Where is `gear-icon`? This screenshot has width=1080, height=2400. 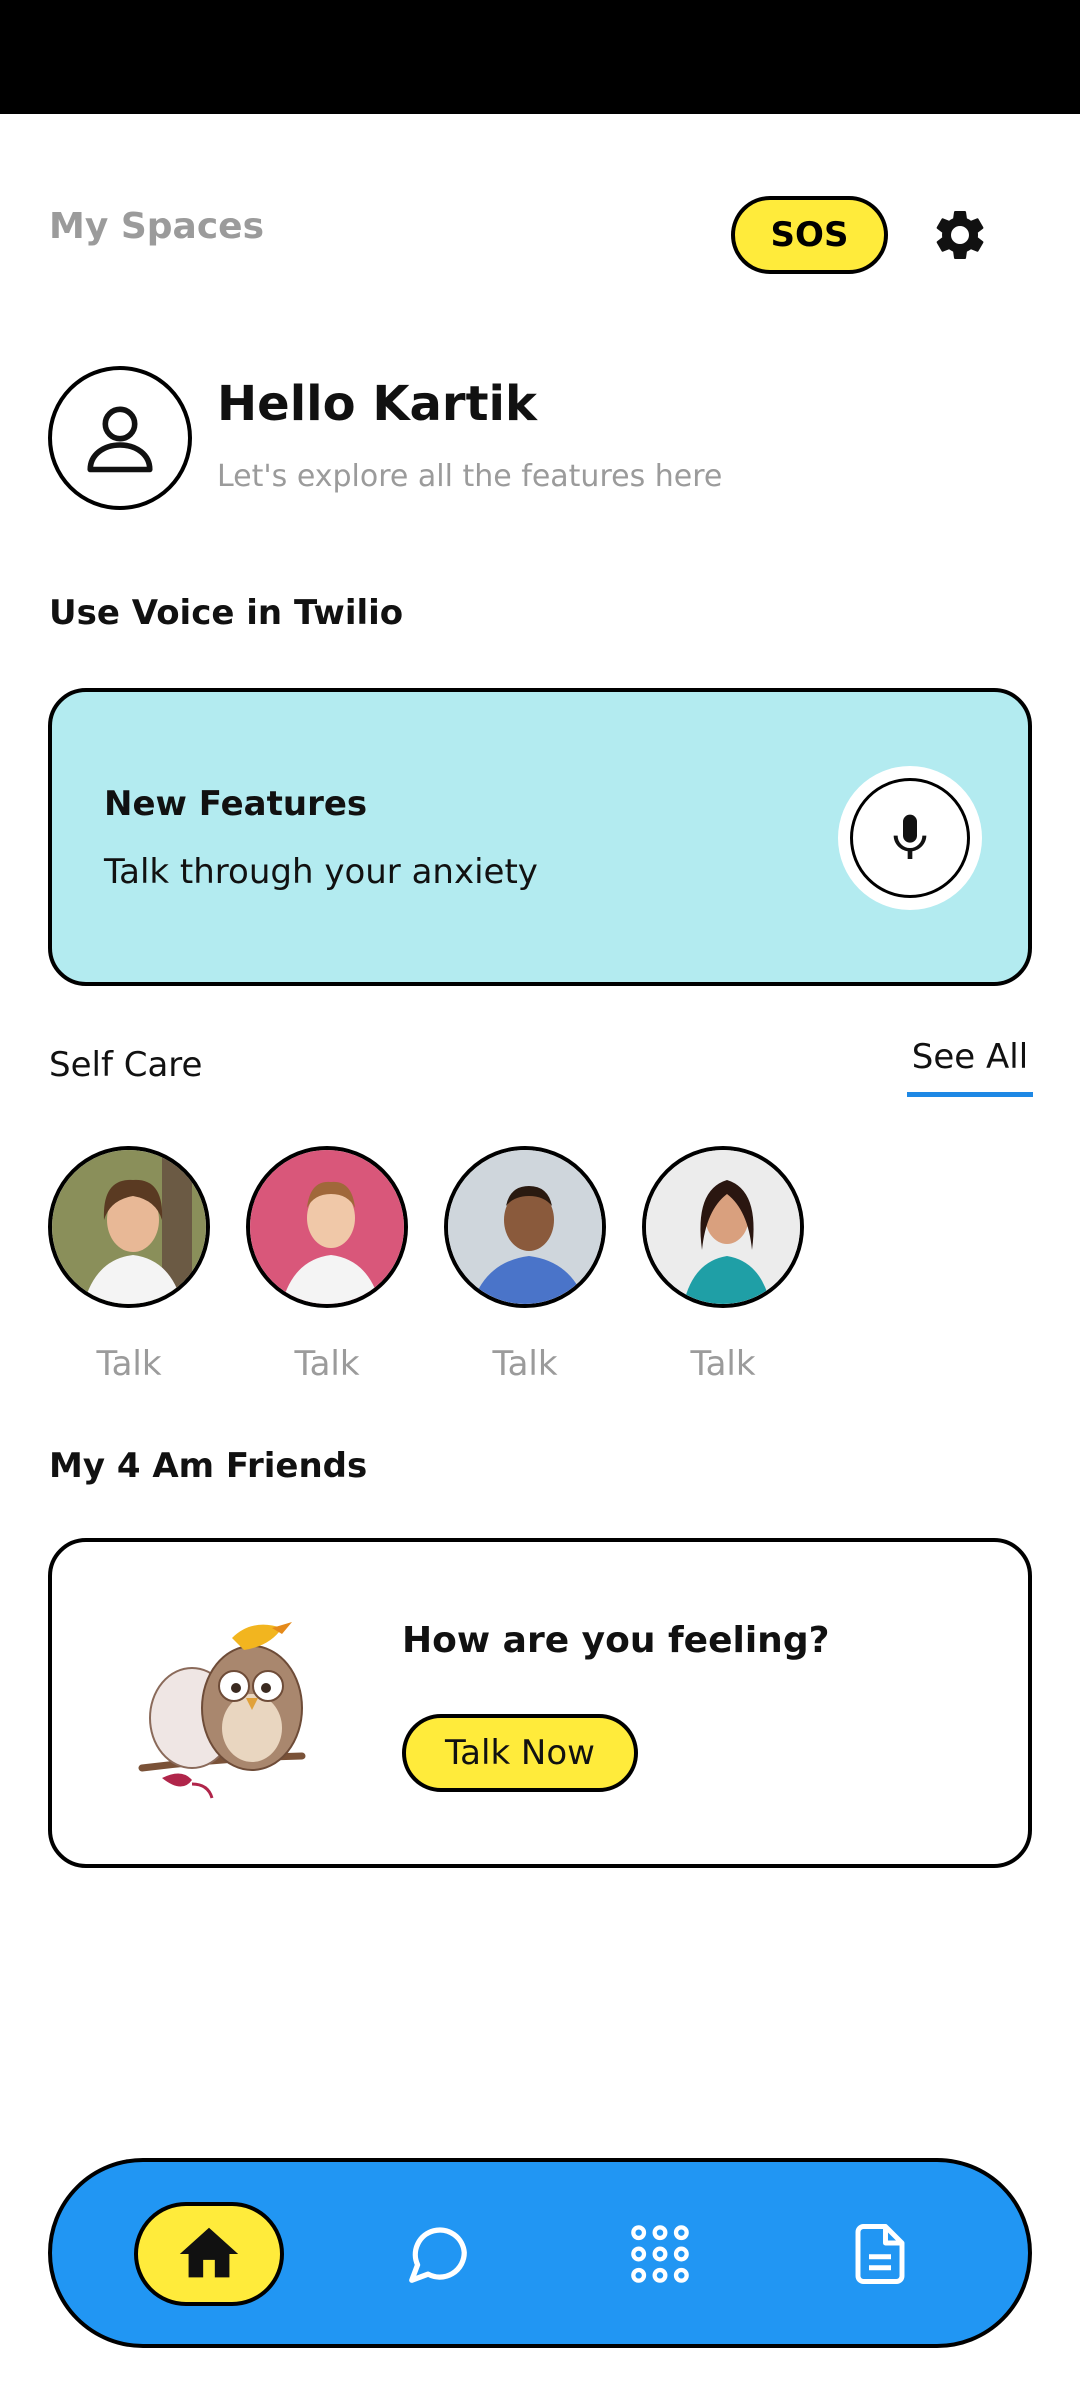 gear-icon is located at coordinates (960, 234).